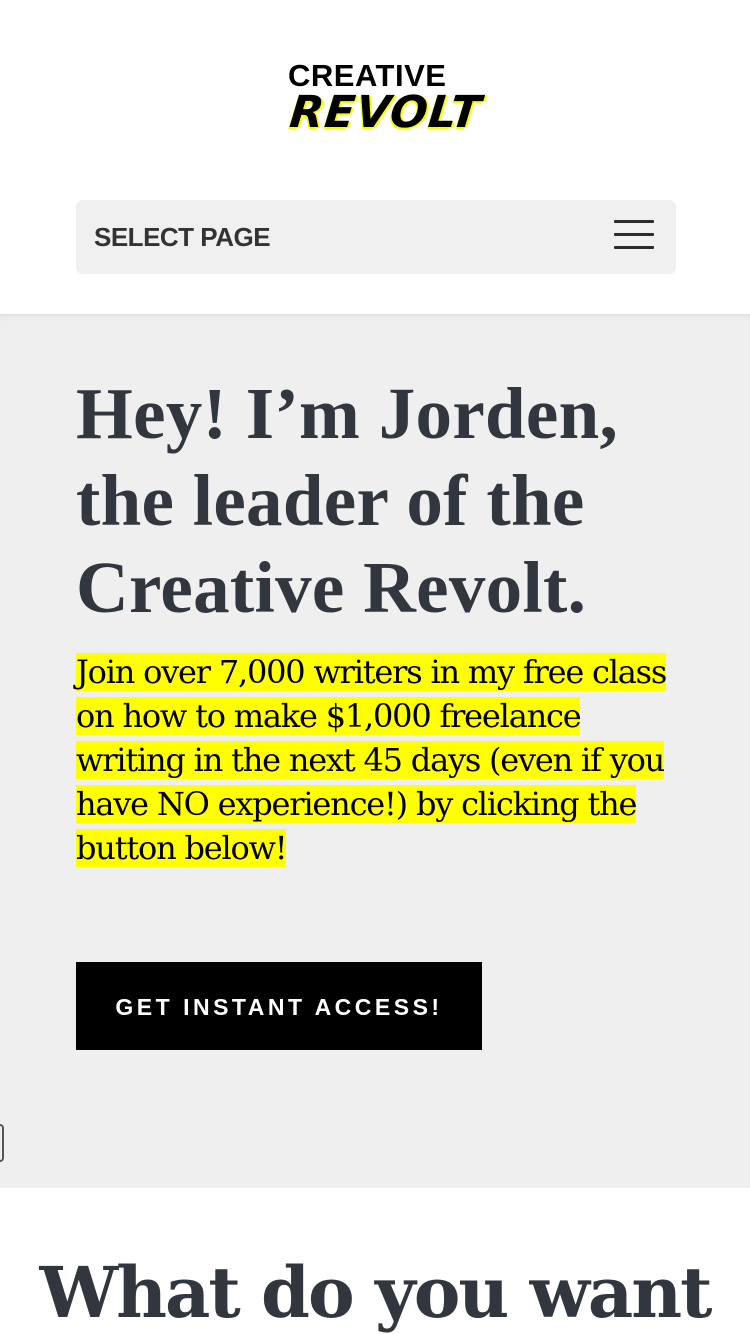  What do you see at coordinates (376, 237) in the screenshot?
I see `select-page-menu: SELECT PAGE` at bounding box center [376, 237].